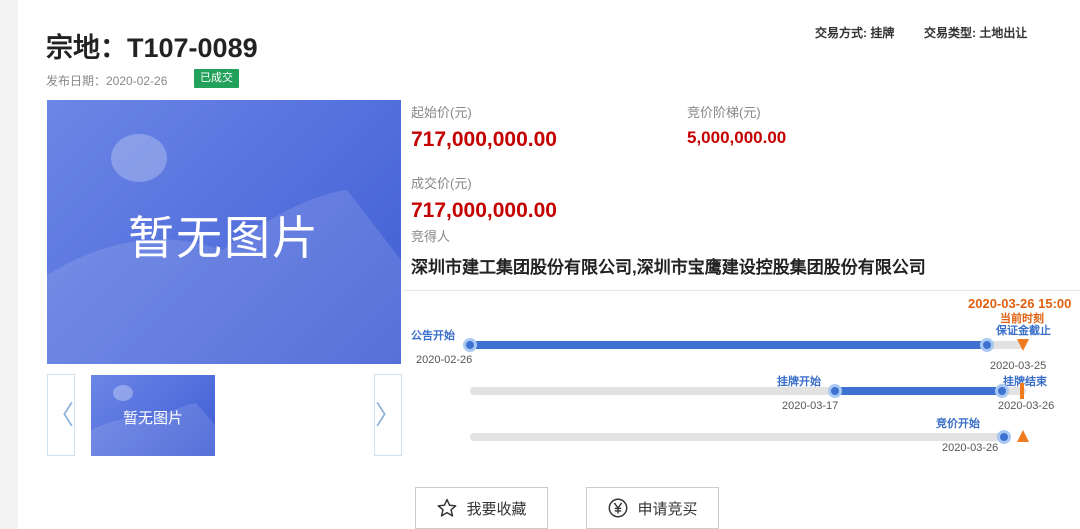  Describe the element at coordinates (441, 183) in the screenshot. I see `deal-price-label: 成交价(元)` at that location.